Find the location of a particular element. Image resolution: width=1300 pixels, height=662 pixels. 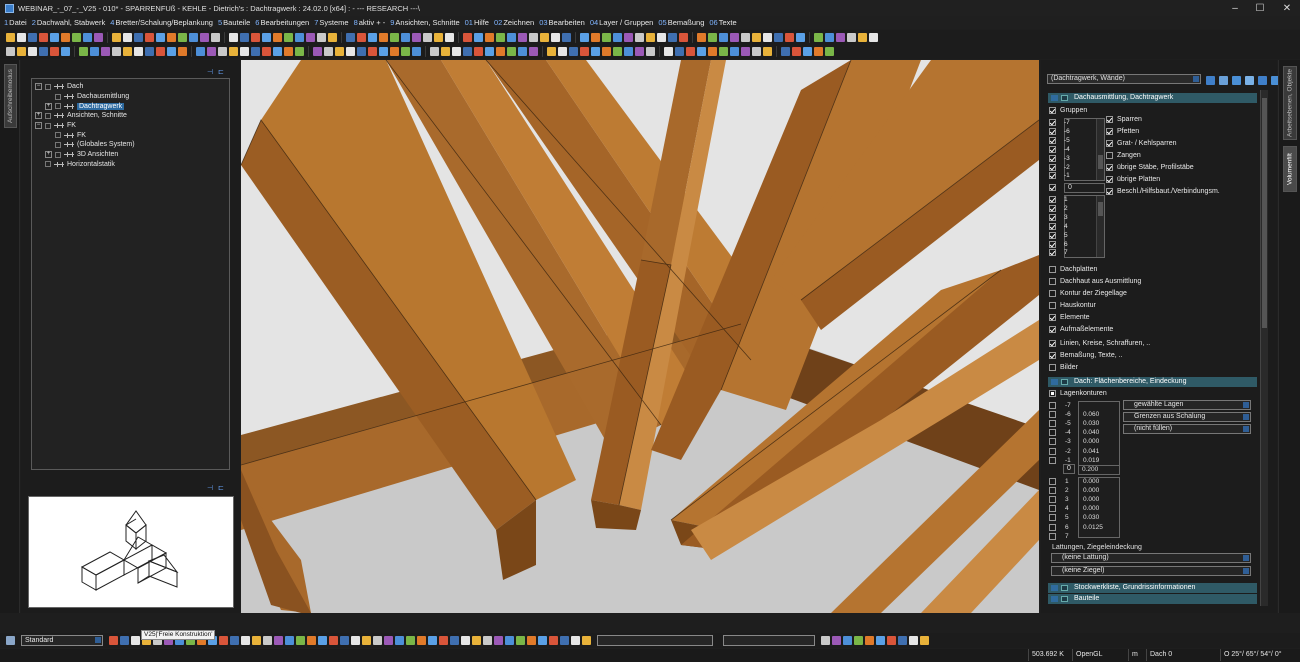

menu-item: 01Hilfe is located at coordinates (477, 22).